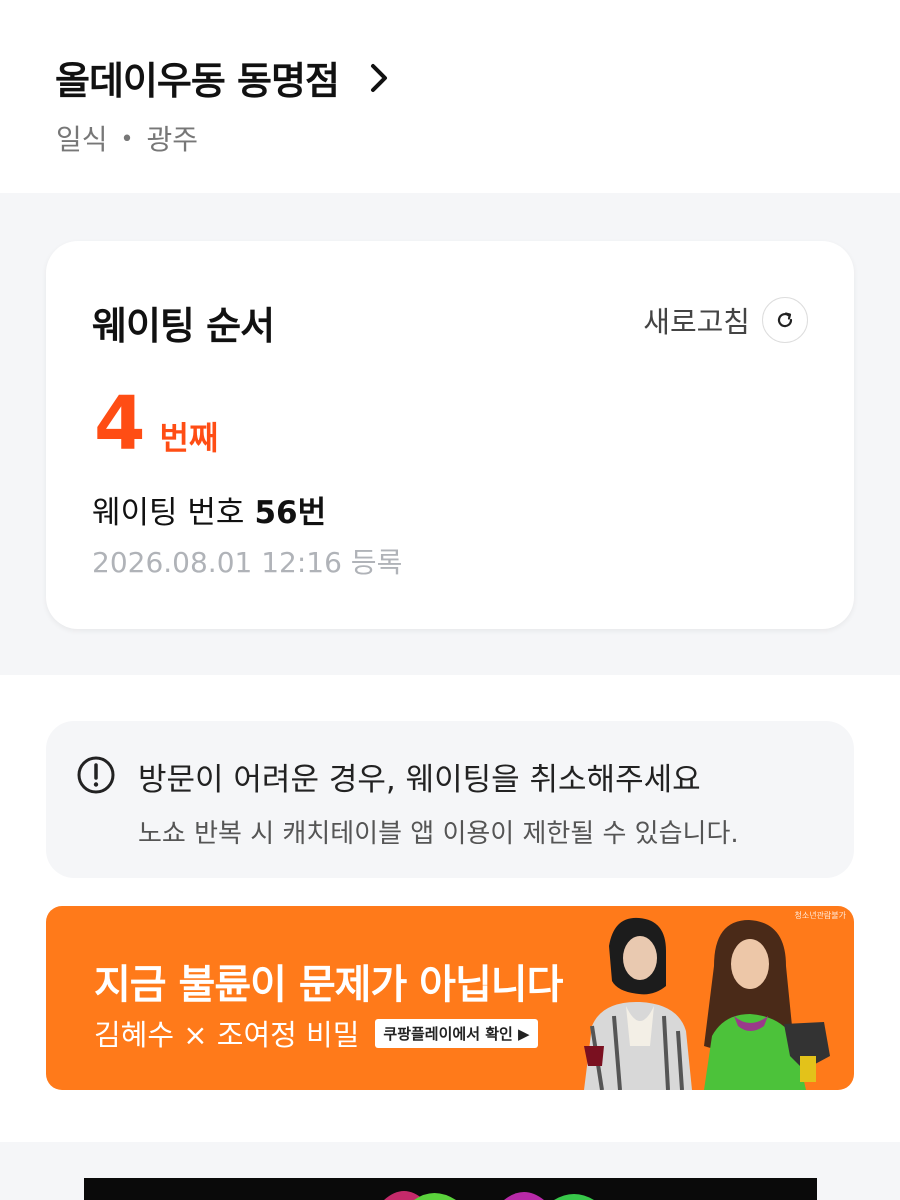 This screenshot has height=1200, width=900. Describe the element at coordinates (96, 775) in the screenshot. I see `exclamation-circle-icon` at that location.